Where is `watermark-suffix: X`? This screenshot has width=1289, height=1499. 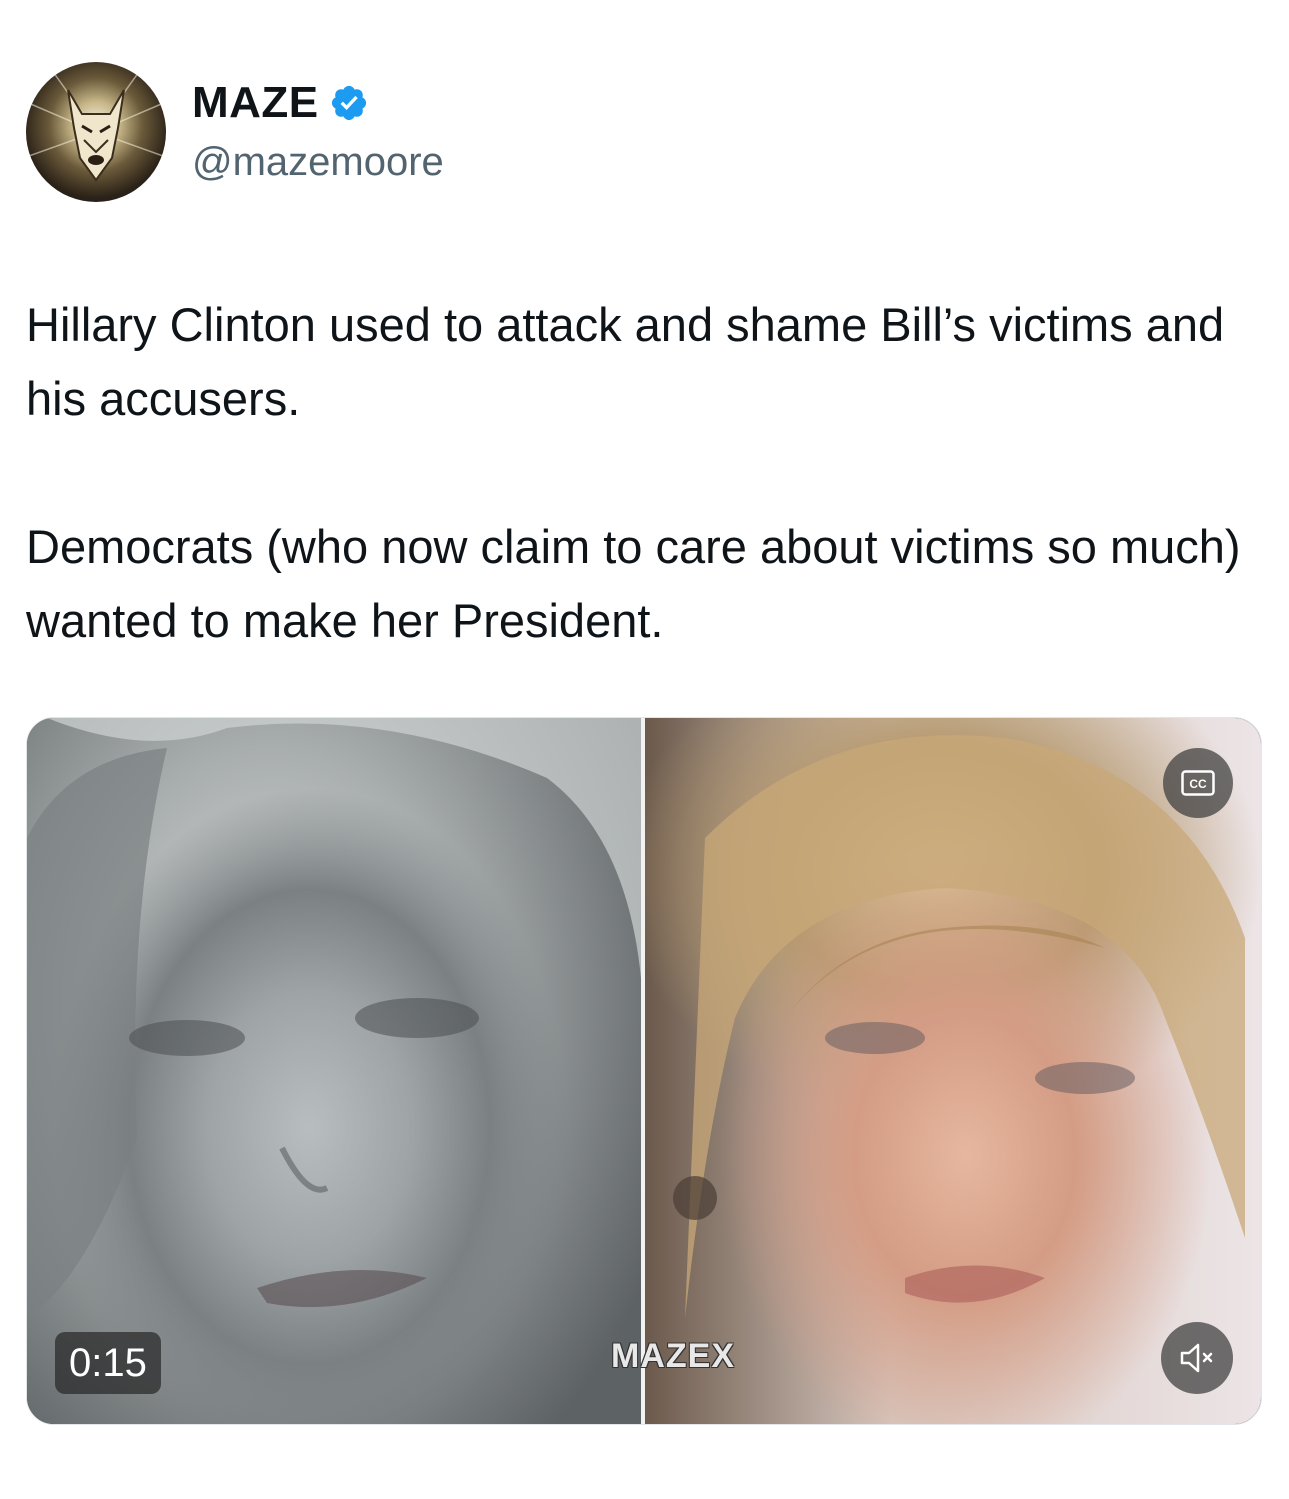
watermark-suffix: X is located at coordinates (723, 1356).